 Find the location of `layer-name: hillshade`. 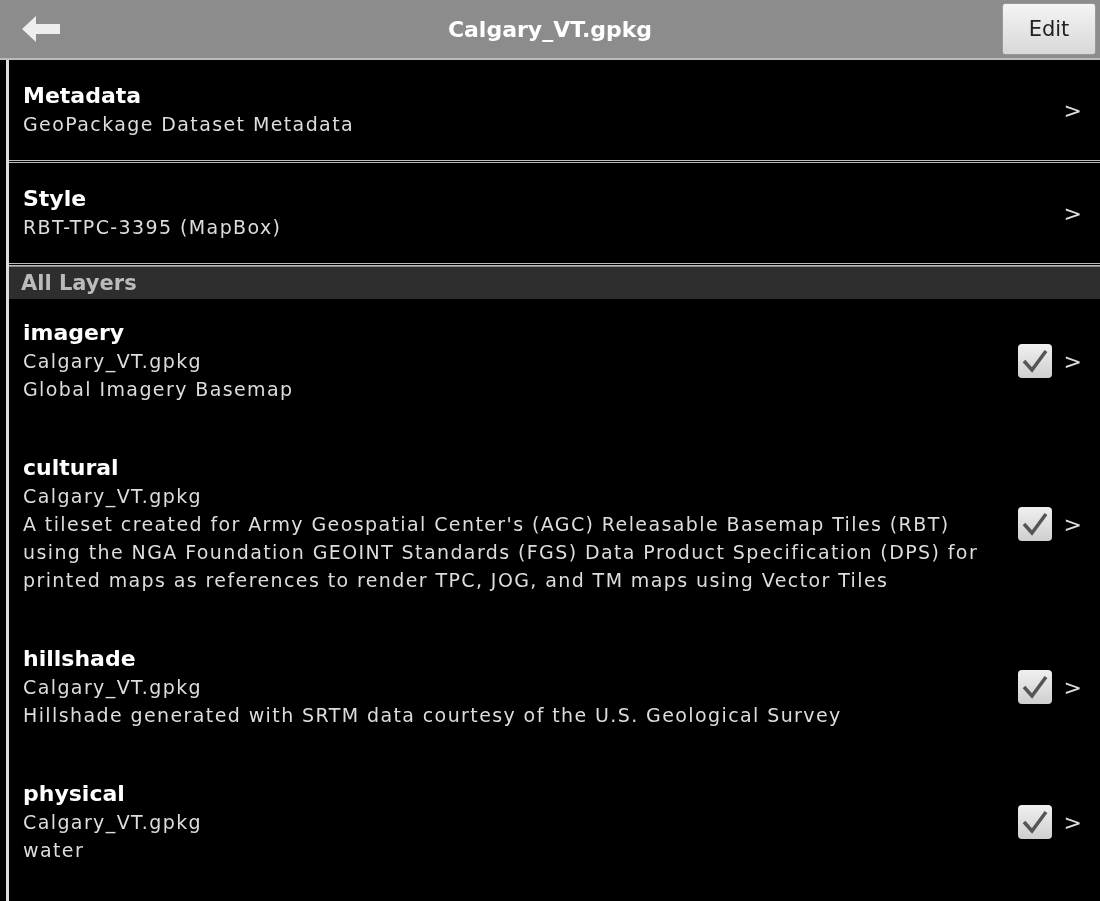

layer-name: hillshade is located at coordinates (80, 659).